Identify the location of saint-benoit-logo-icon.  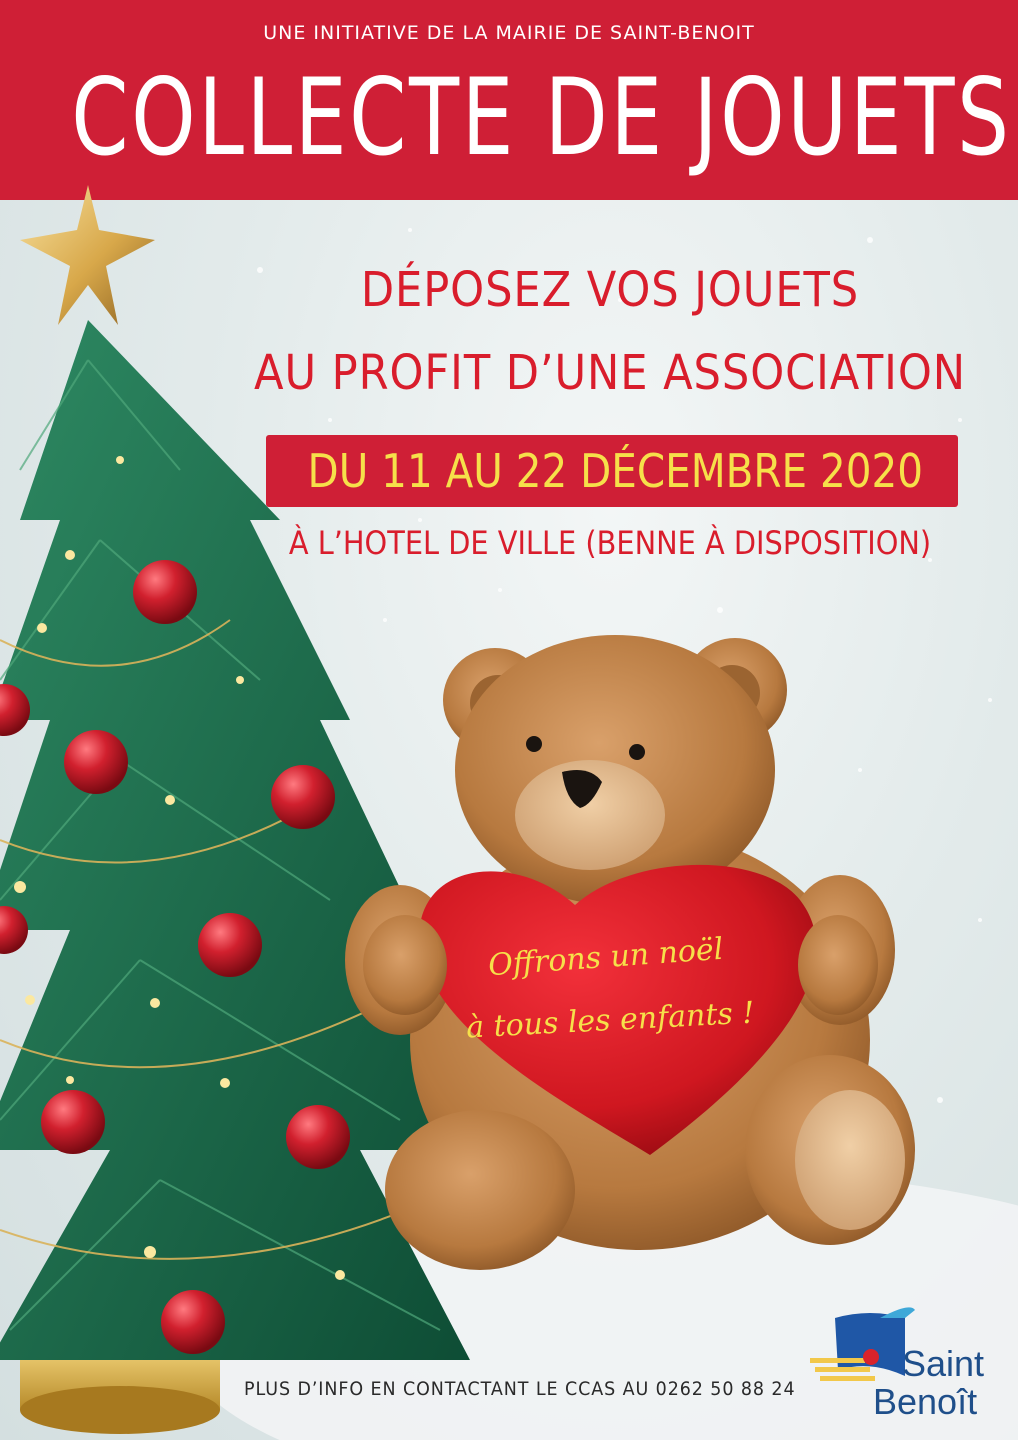
(862, 1344).